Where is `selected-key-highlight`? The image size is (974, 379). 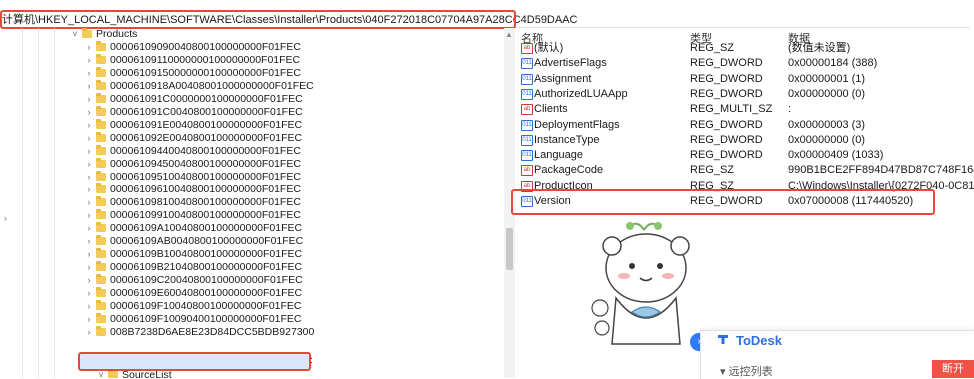 selected-key-highlight is located at coordinates (194, 361).